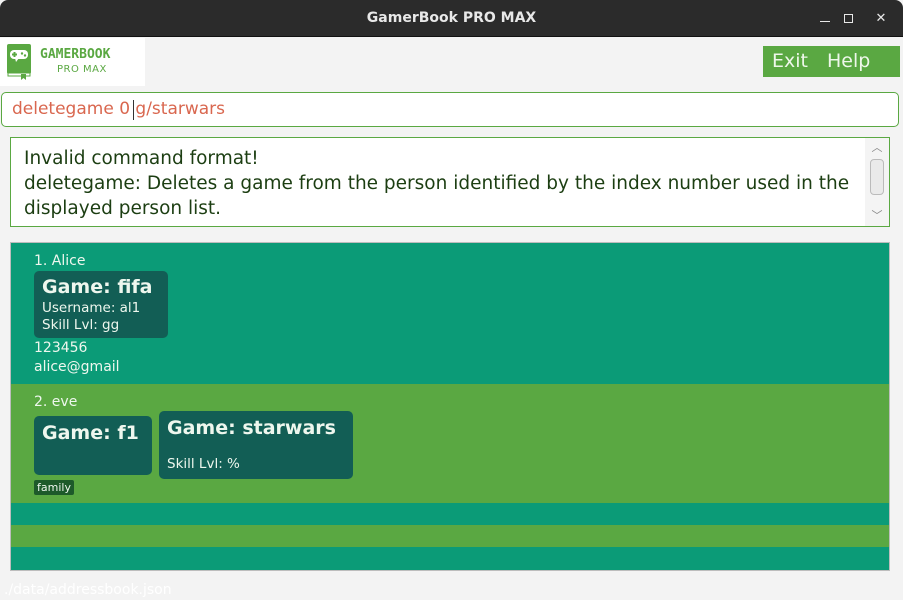 The height and width of the screenshot is (600, 903). I want to click on person-phone: 123456, so click(61, 348).